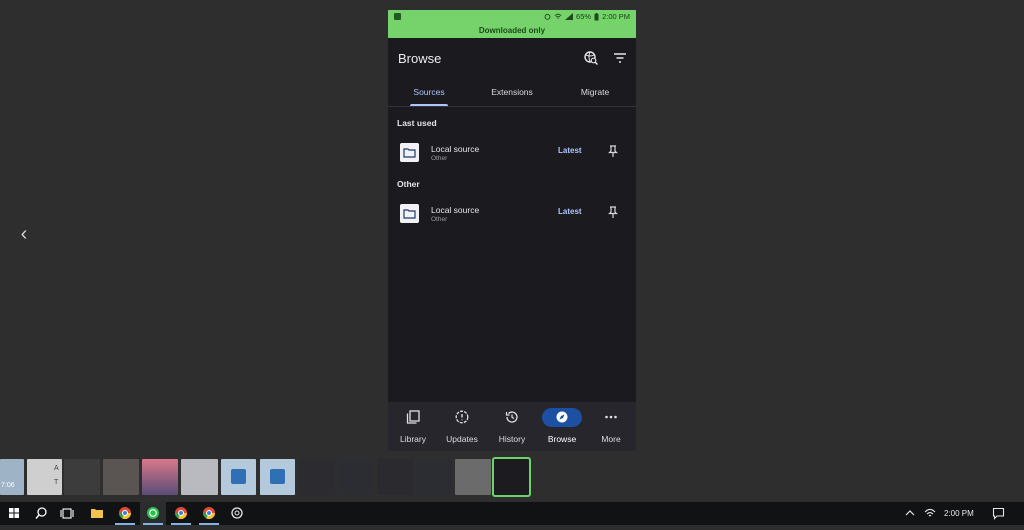 The height and width of the screenshot is (530, 1024). I want to click on taskbar: 2:00 PM, so click(512, 513).